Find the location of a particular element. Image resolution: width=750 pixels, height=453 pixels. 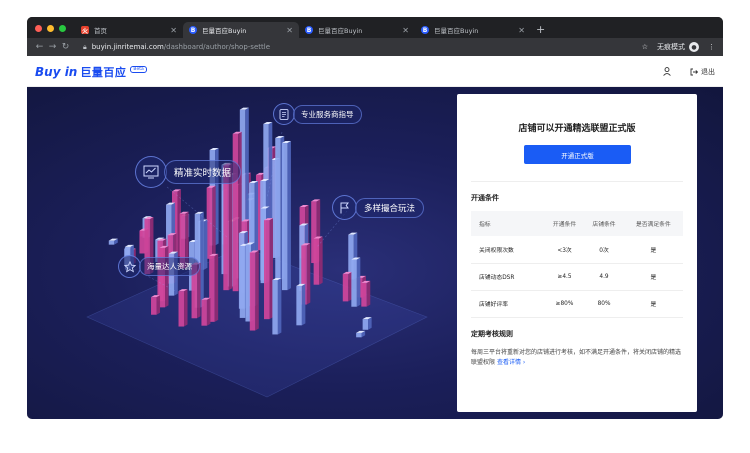

table-header-cell: 是否满足条件 is located at coordinates (653, 223).